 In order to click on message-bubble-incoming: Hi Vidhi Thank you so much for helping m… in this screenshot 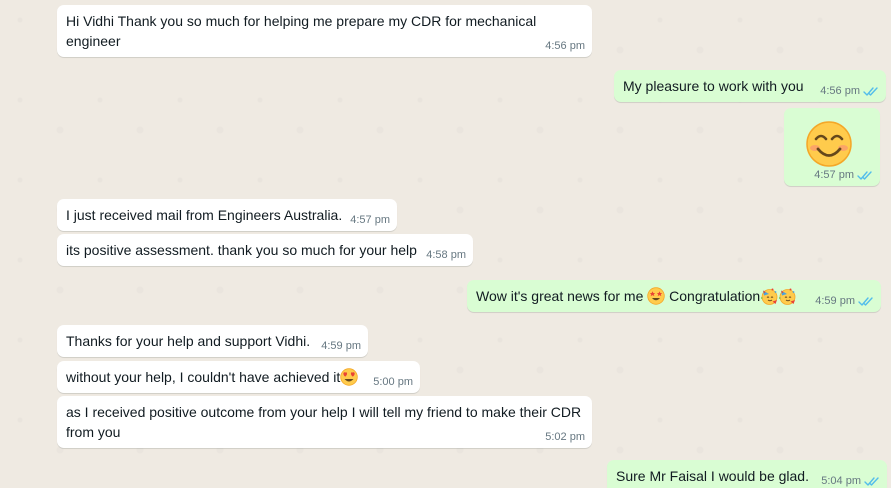, I will do `click(324, 31)`.